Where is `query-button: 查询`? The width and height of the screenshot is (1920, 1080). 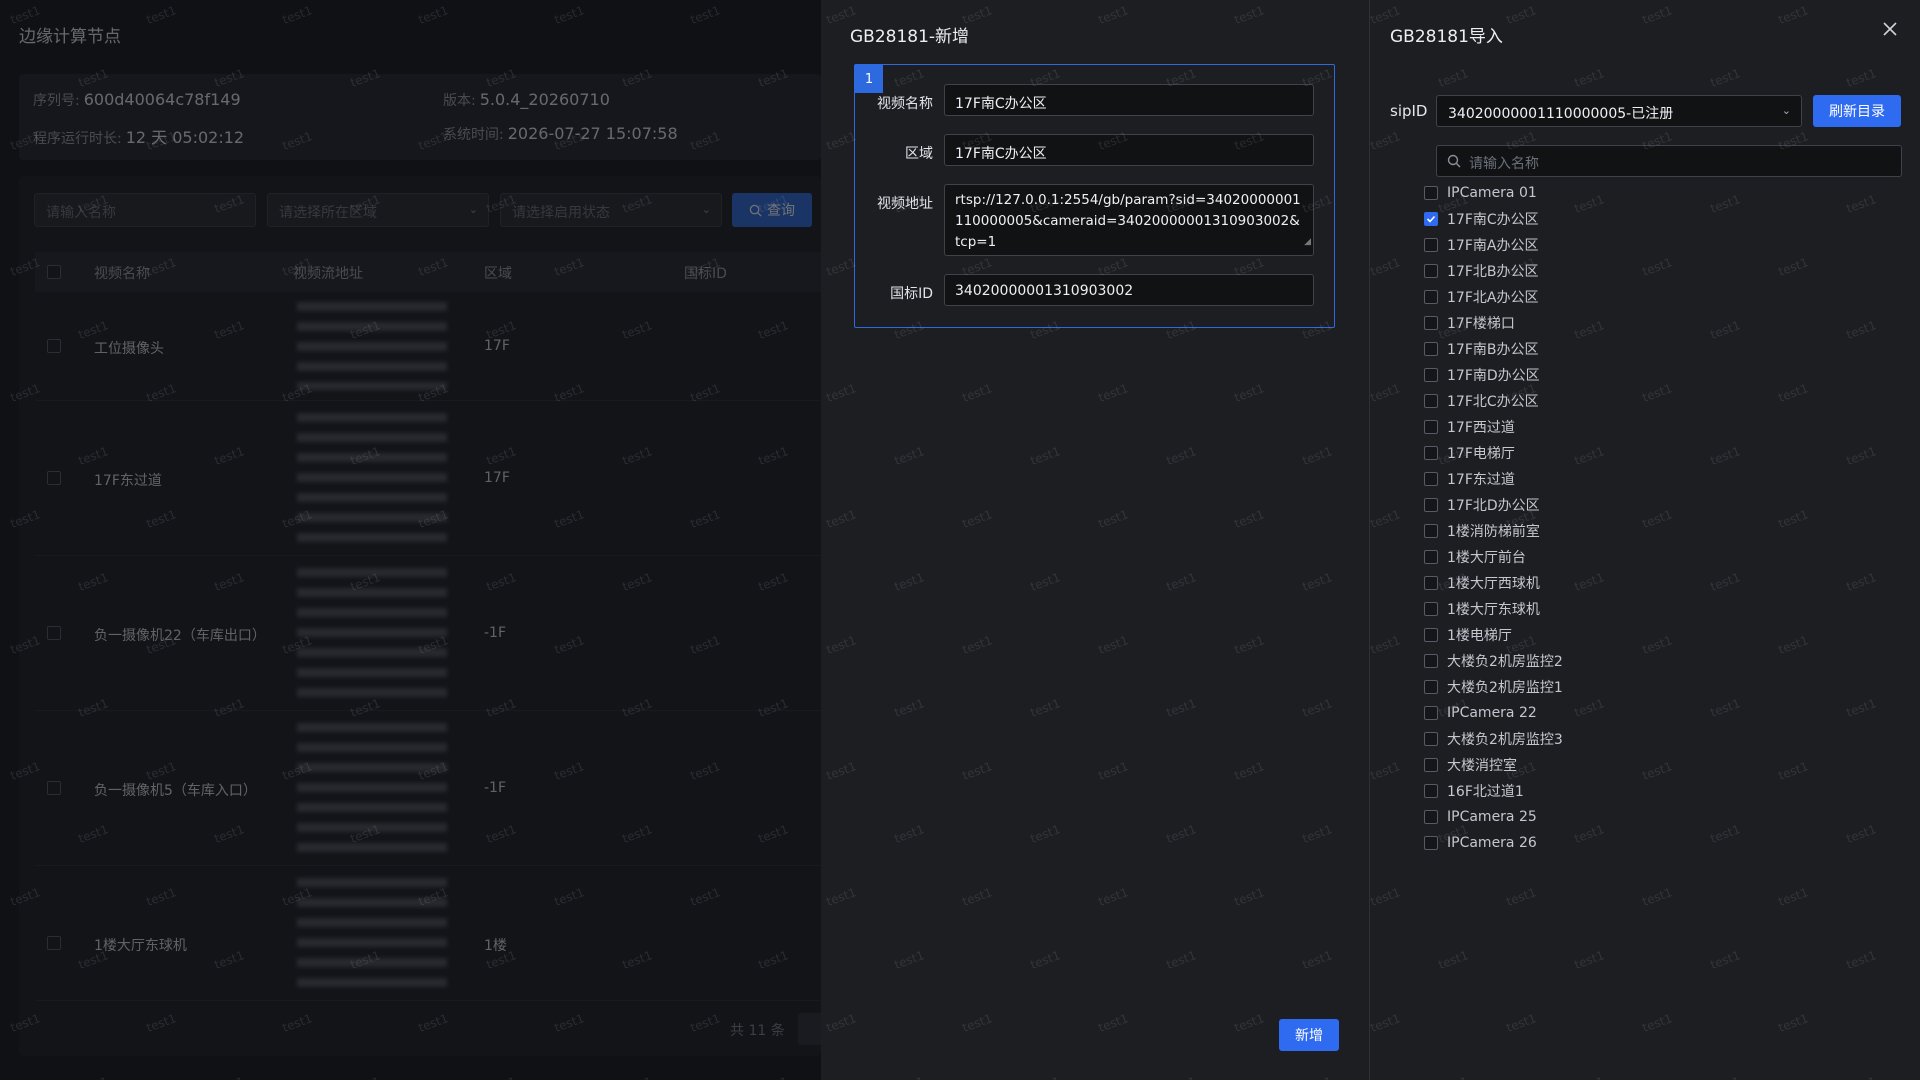 query-button: 查询 is located at coordinates (772, 210).